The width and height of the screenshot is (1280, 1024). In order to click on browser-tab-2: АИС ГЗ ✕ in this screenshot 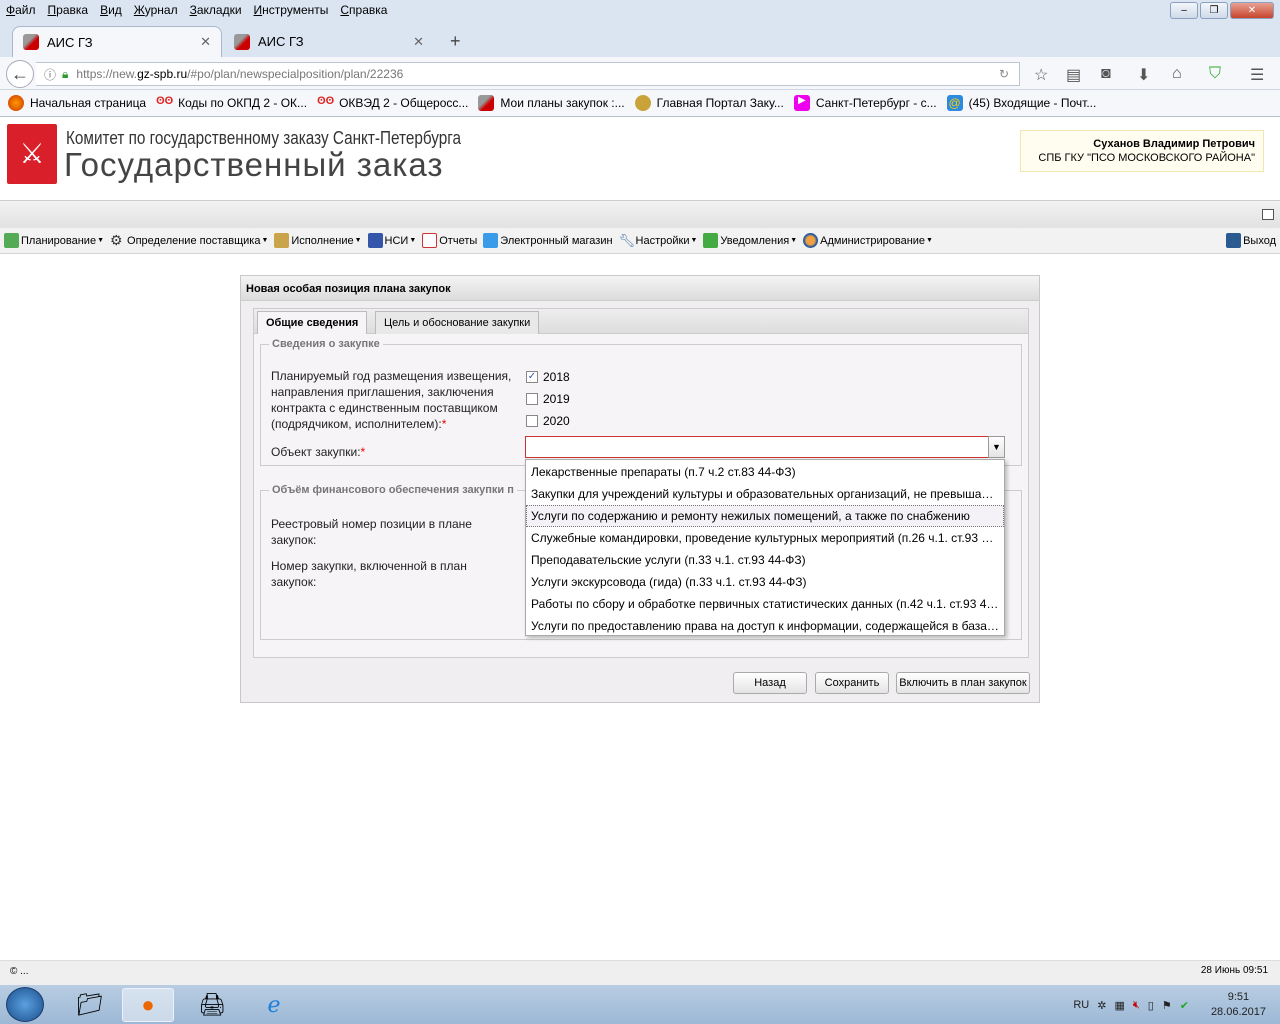, I will do `click(329, 41)`.